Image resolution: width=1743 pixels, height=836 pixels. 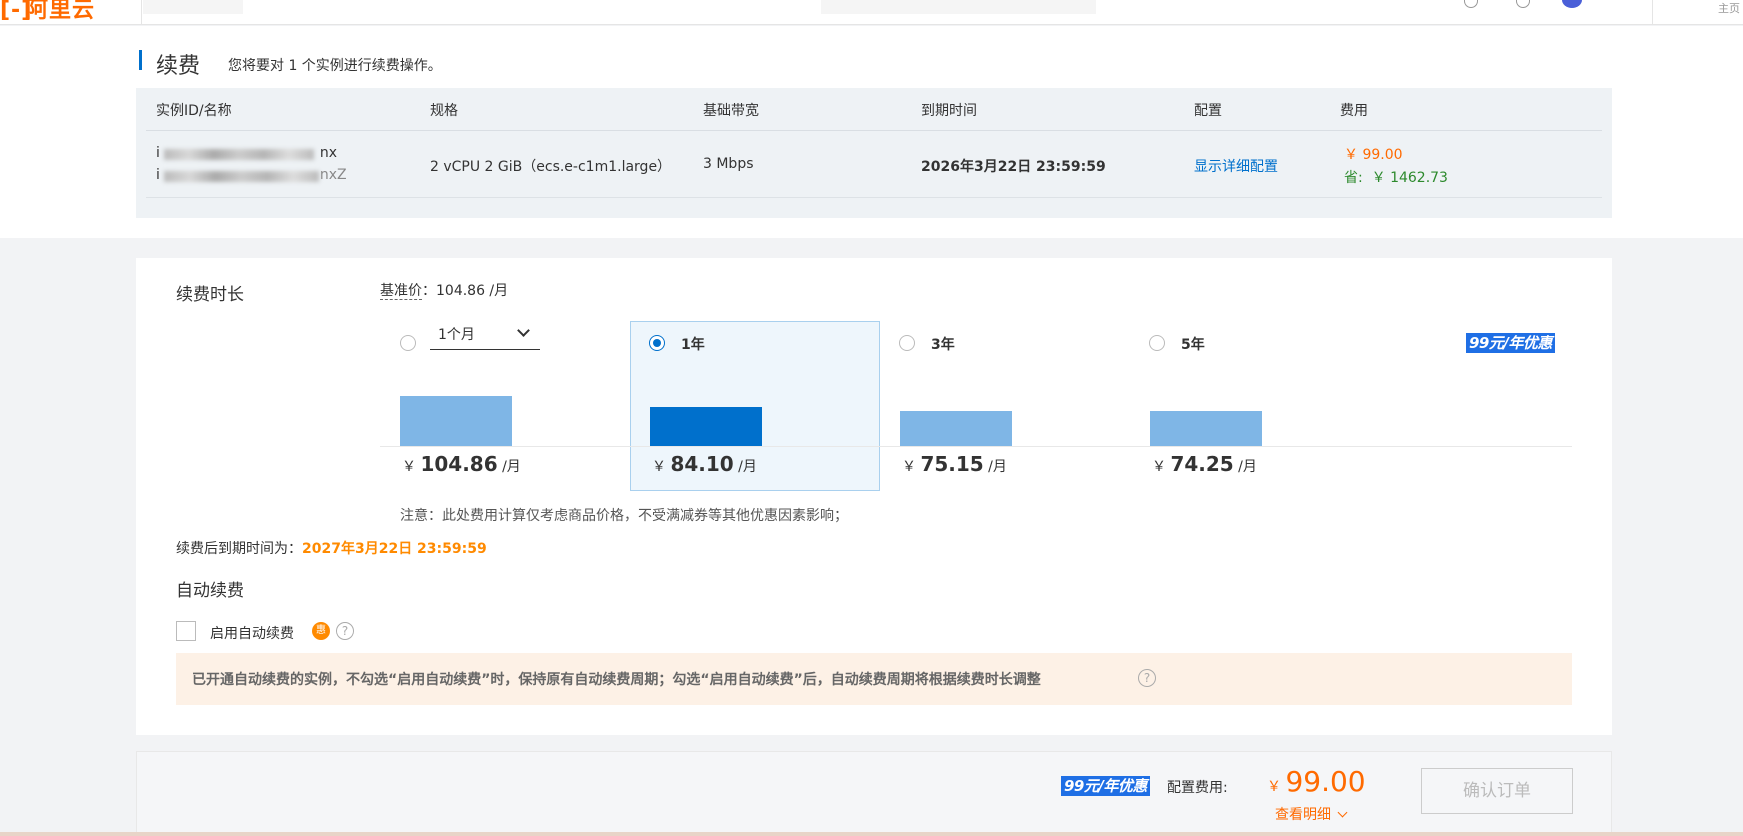 What do you see at coordinates (871, 834) in the screenshot?
I see `page-bottom-edge` at bounding box center [871, 834].